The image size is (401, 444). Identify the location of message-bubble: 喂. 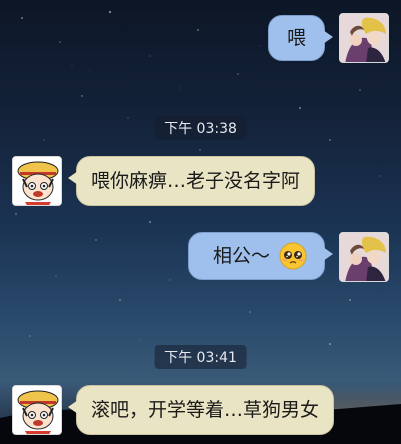
(300, 38).